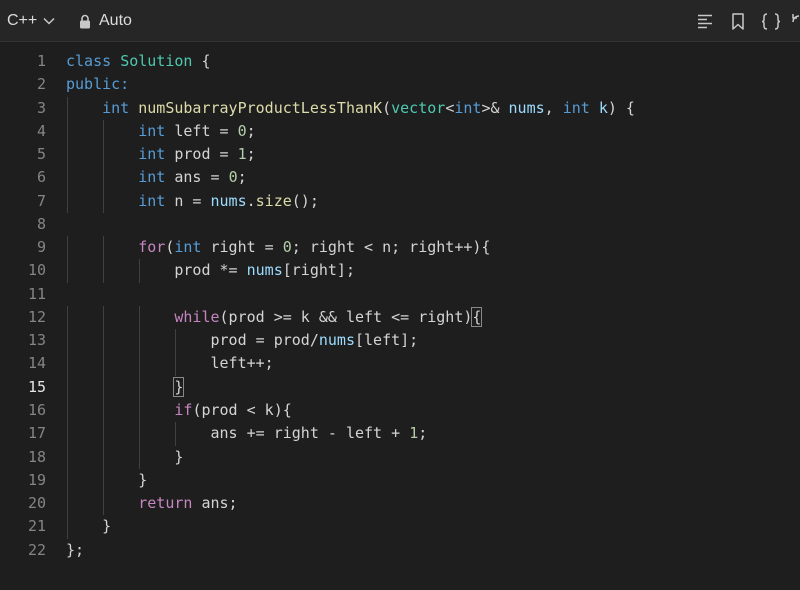  Describe the element at coordinates (41, 154) in the screenshot. I see `line-number: 5` at that location.